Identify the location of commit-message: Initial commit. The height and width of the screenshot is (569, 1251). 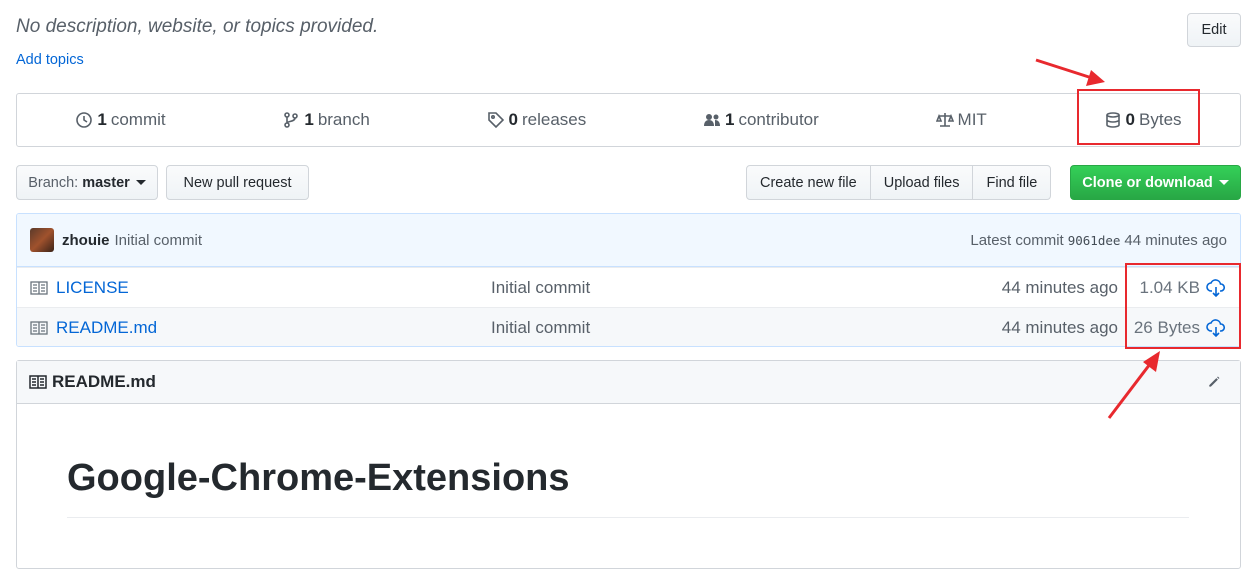
(159, 240).